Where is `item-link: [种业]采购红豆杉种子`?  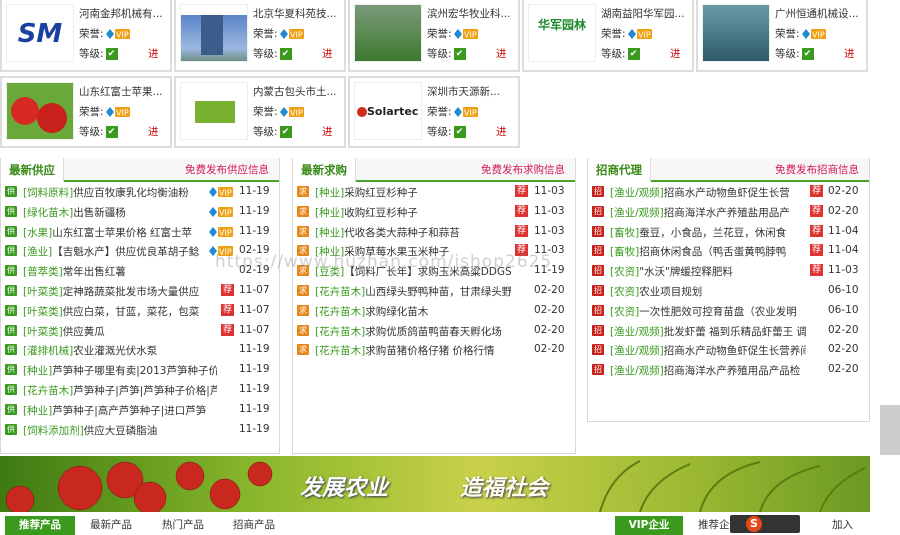
item-link: [种业]采购红豆杉种子 is located at coordinates (413, 192).